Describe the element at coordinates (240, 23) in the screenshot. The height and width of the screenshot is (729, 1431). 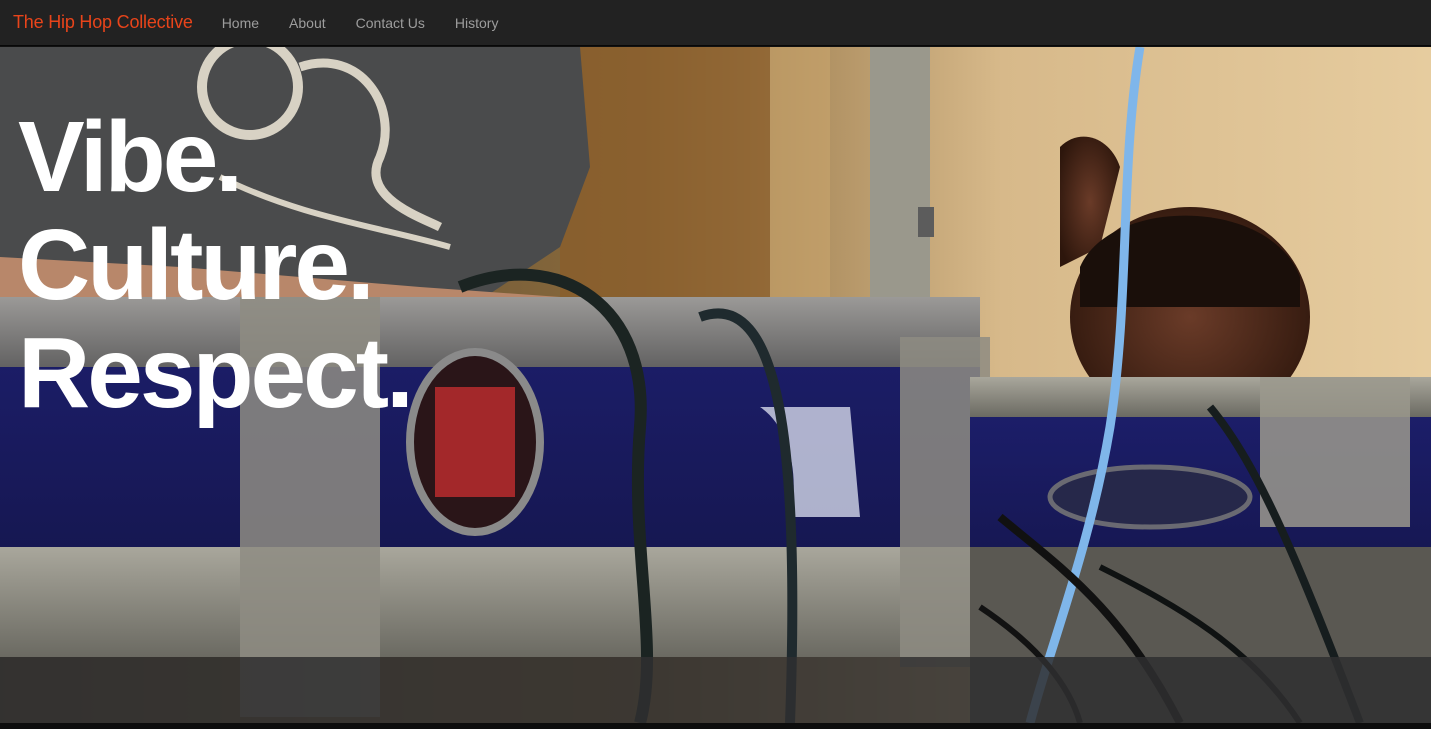
I see `nav-link-home: Home` at that location.